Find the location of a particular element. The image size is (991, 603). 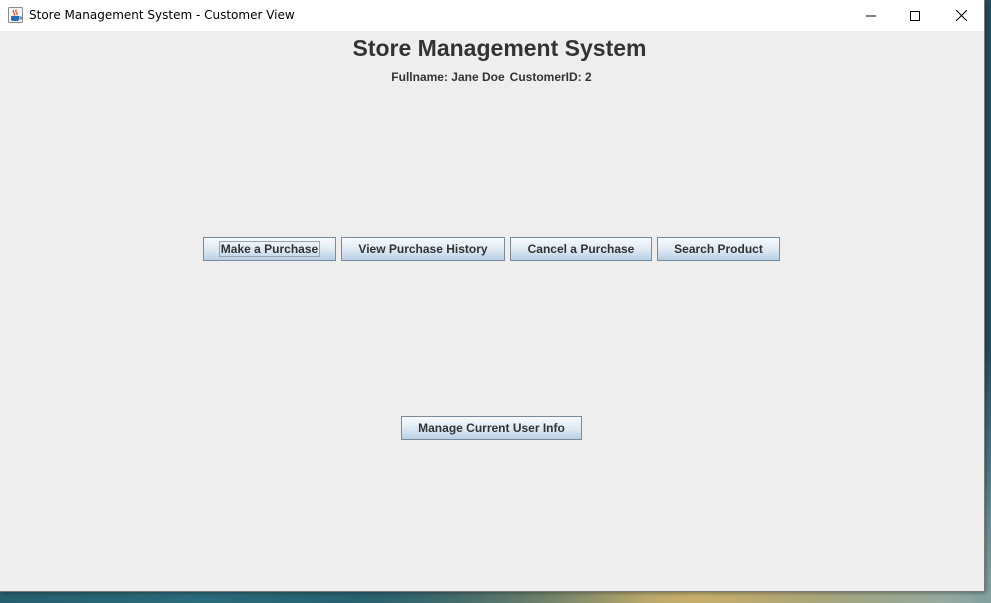

java-cup-icon is located at coordinates (15, 15).